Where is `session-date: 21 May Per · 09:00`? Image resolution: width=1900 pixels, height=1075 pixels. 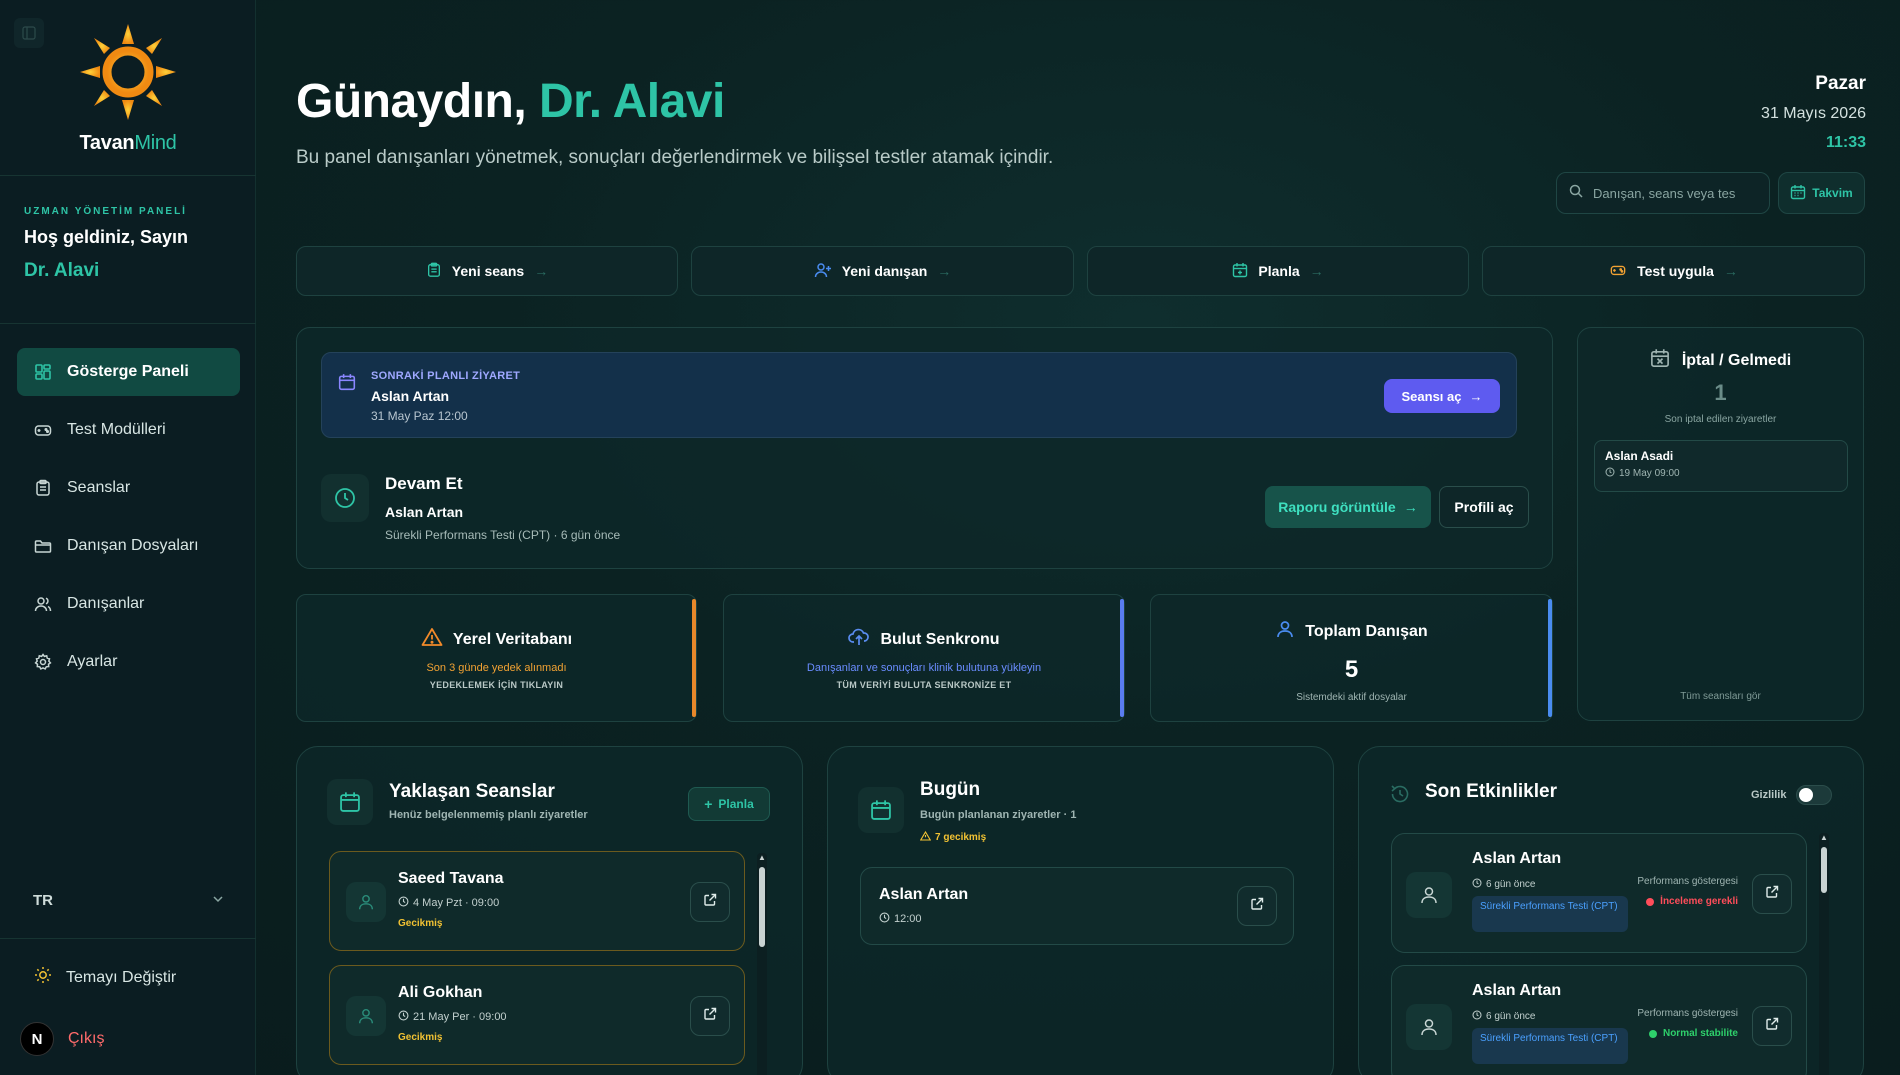
session-date: 21 May Per · 09:00 is located at coordinates (452, 1017).